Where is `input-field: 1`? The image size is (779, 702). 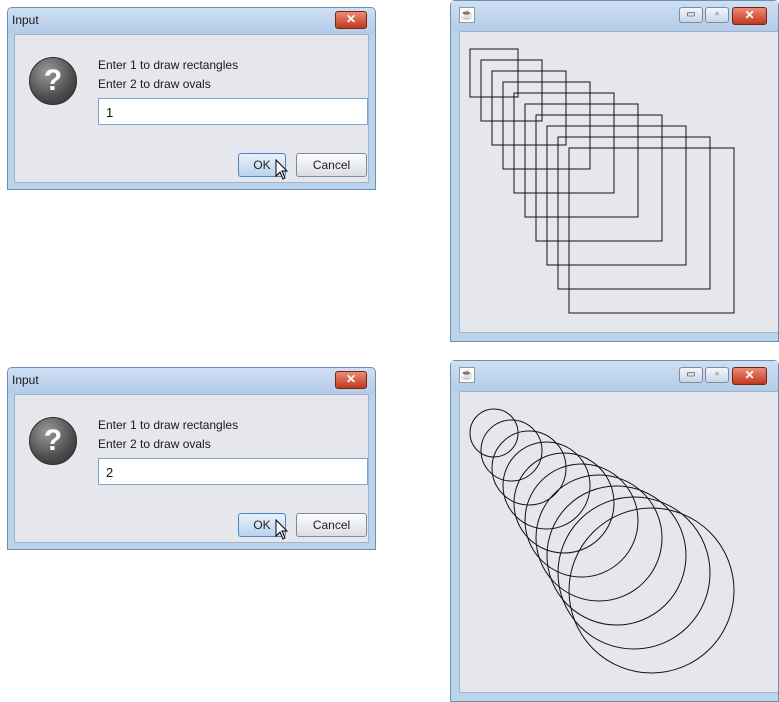 input-field: 1 is located at coordinates (233, 111).